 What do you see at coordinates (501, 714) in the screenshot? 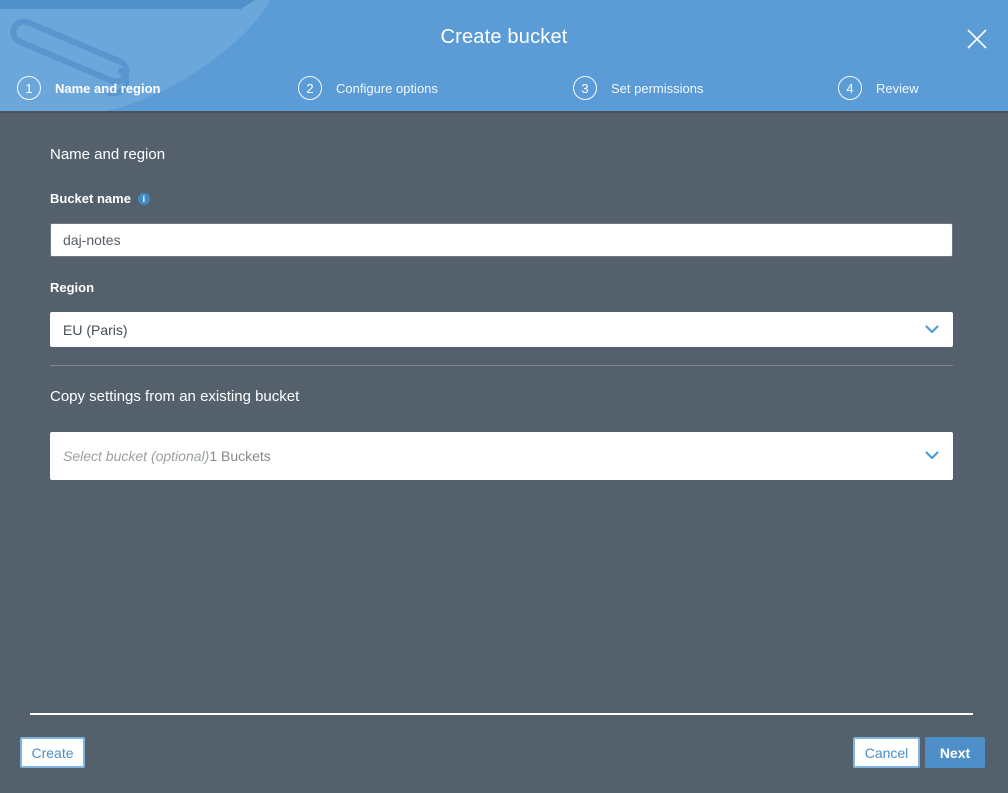
I see `footer-divider` at bounding box center [501, 714].